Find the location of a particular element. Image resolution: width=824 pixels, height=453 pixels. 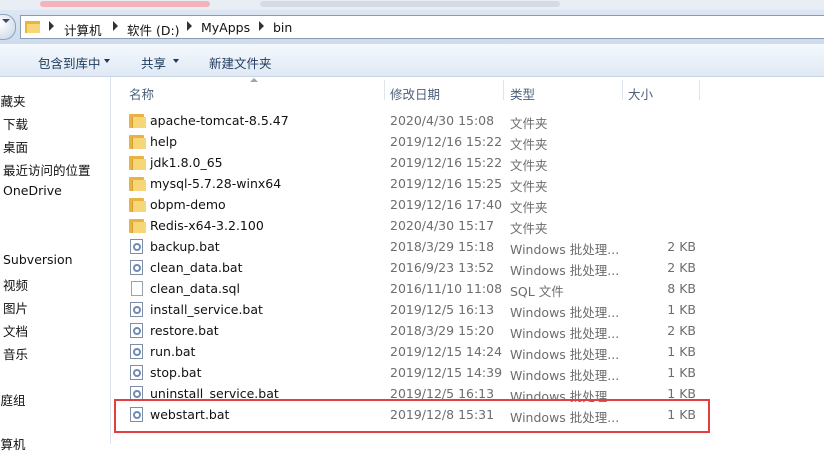

file-date: 2016/11/10 11:08 is located at coordinates (446, 288).